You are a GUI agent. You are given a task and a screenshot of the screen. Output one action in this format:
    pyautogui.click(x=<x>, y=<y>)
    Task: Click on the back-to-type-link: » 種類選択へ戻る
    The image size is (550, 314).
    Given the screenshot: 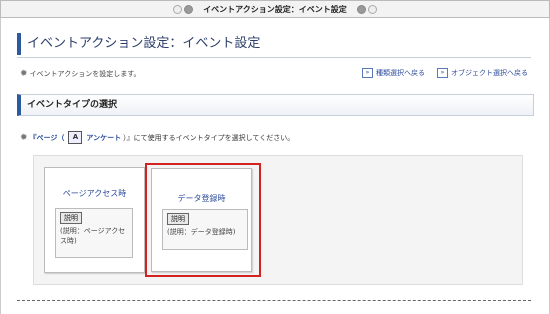 What is the action you would take?
    pyautogui.click(x=393, y=73)
    